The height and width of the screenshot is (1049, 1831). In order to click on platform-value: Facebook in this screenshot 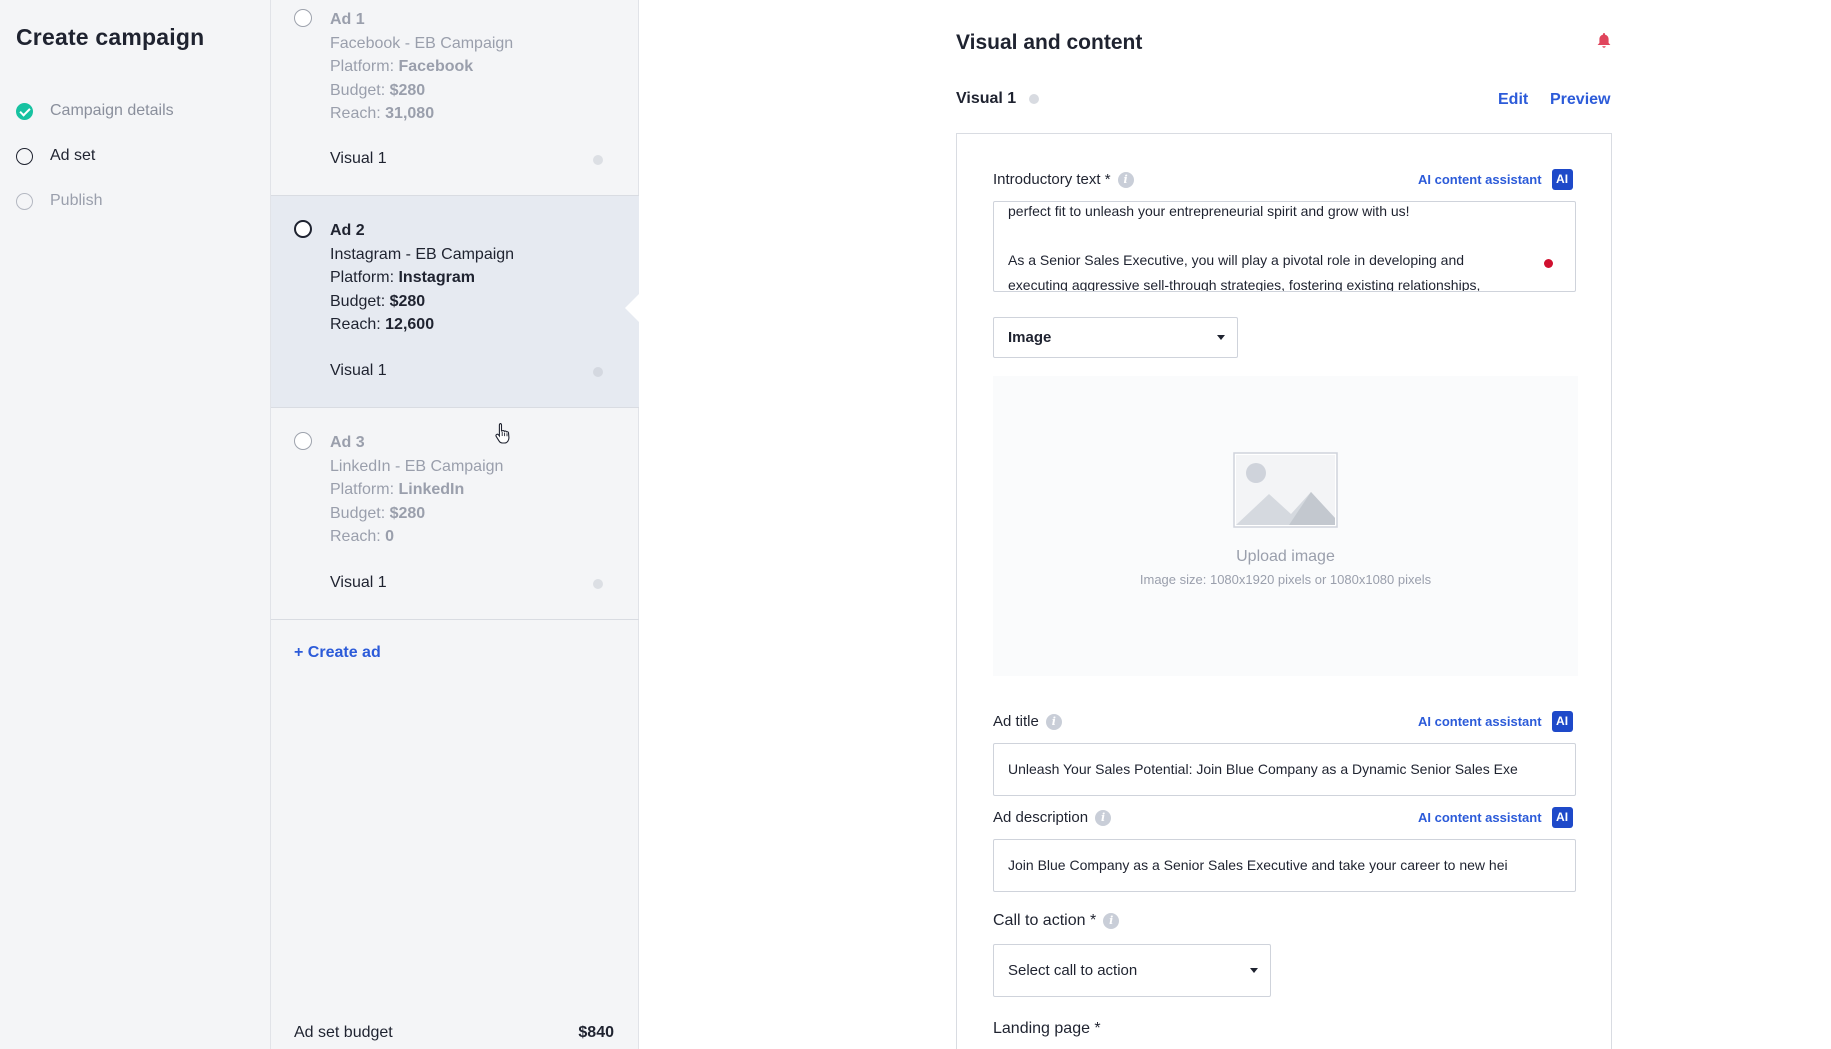, I will do `click(436, 66)`.